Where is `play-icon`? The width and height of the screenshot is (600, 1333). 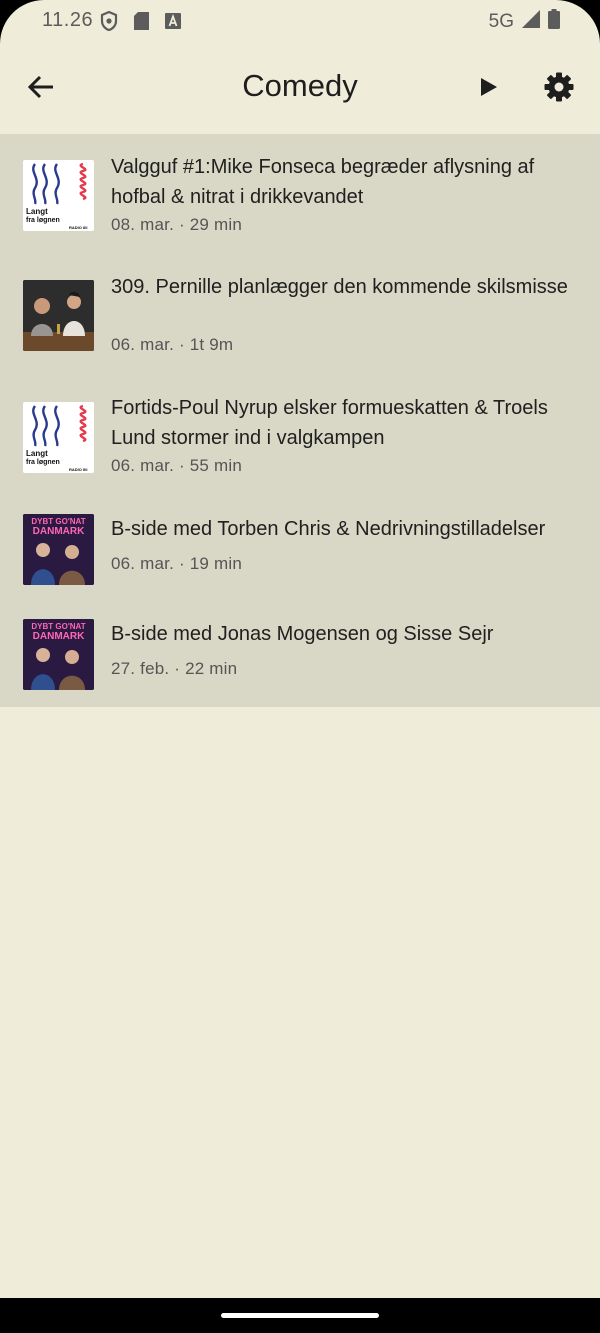 play-icon is located at coordinates (489, 89).